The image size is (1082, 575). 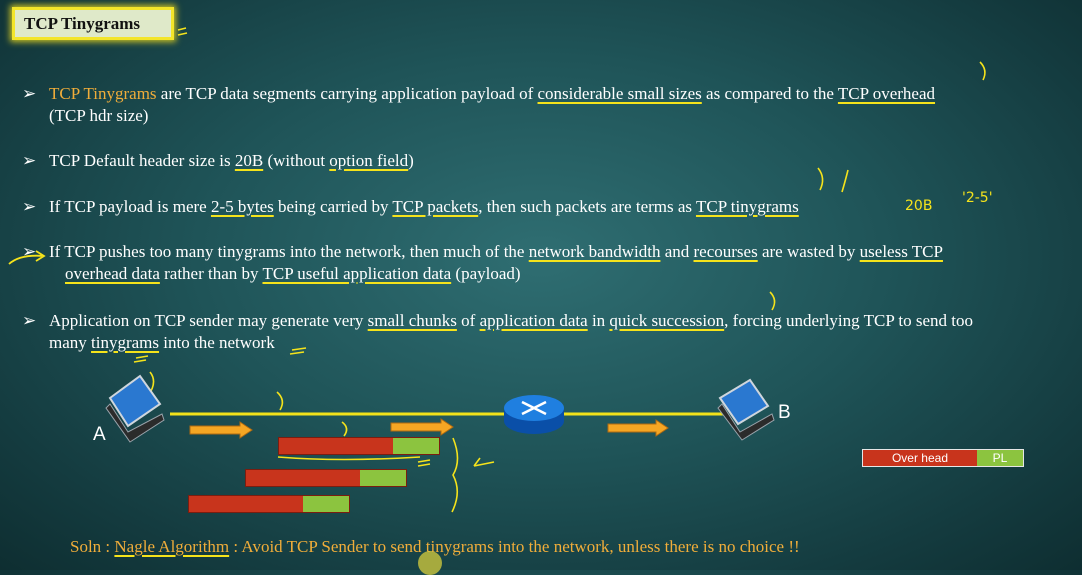 What do you see at coordinates (920, 458) in the screenshot?
I see `legend-overhead: Over head` at bounding box center [920, 458].